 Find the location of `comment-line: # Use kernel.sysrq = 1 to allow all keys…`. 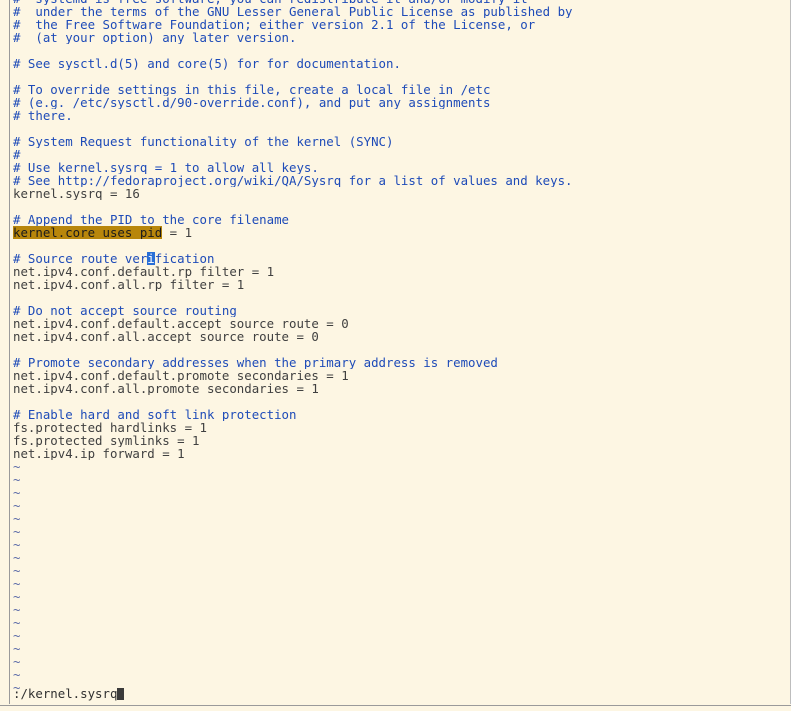

comment-line: # Use kernel.sysrq = 1 to allow all keys… is located at coordinates (400, 167).